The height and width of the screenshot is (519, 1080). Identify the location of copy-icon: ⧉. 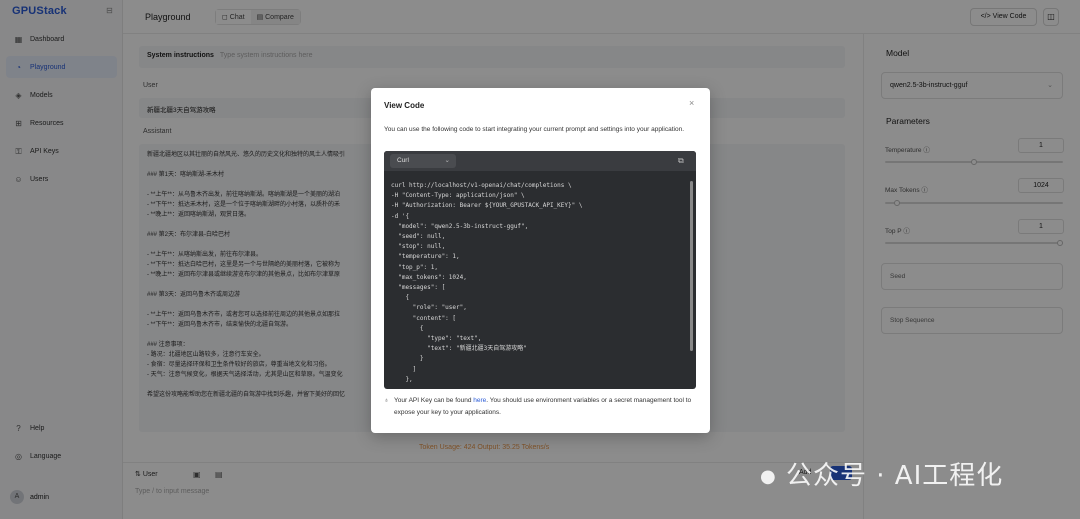
(681, 161).